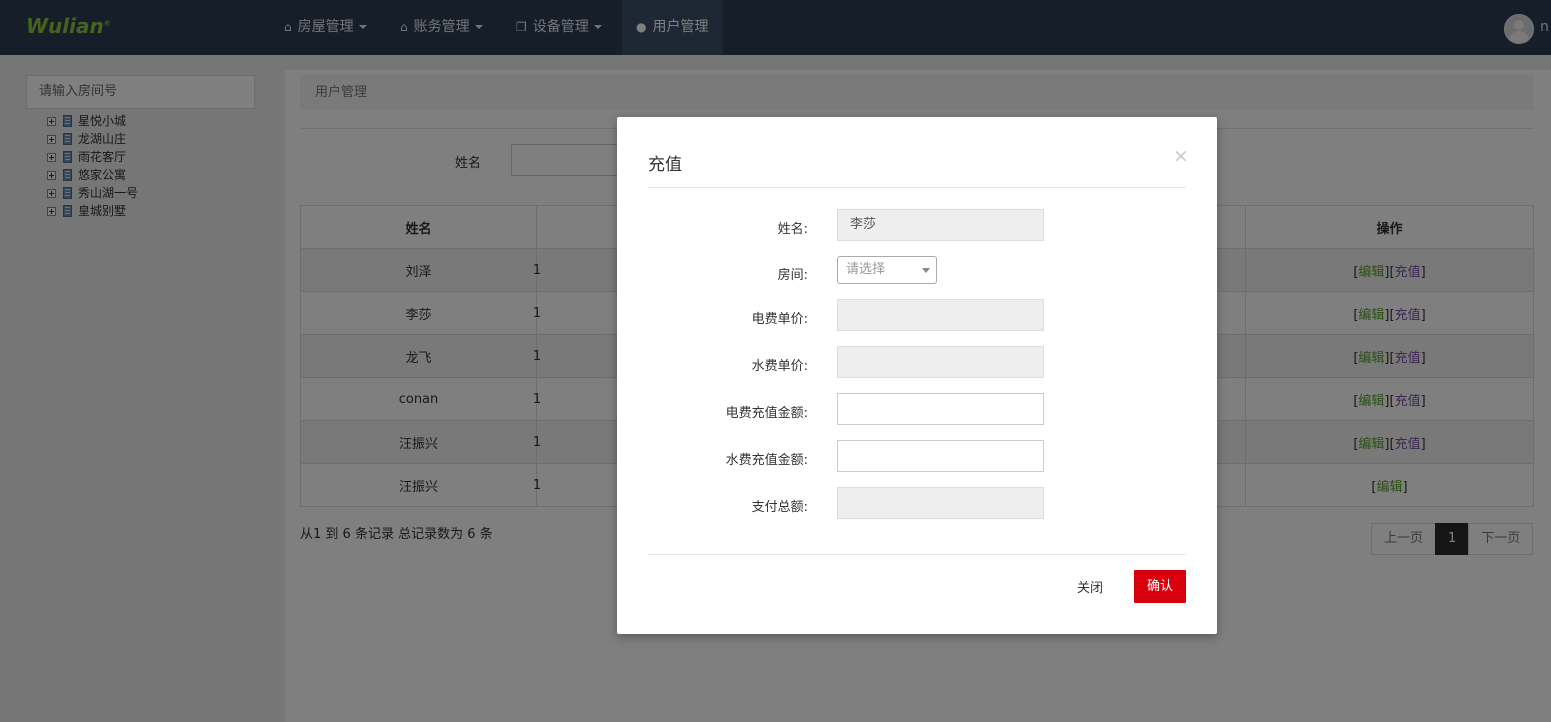 This screenshot has width=1551, height=722. I want to click on tree-node: 秀山湖一号, so click(92, 193).